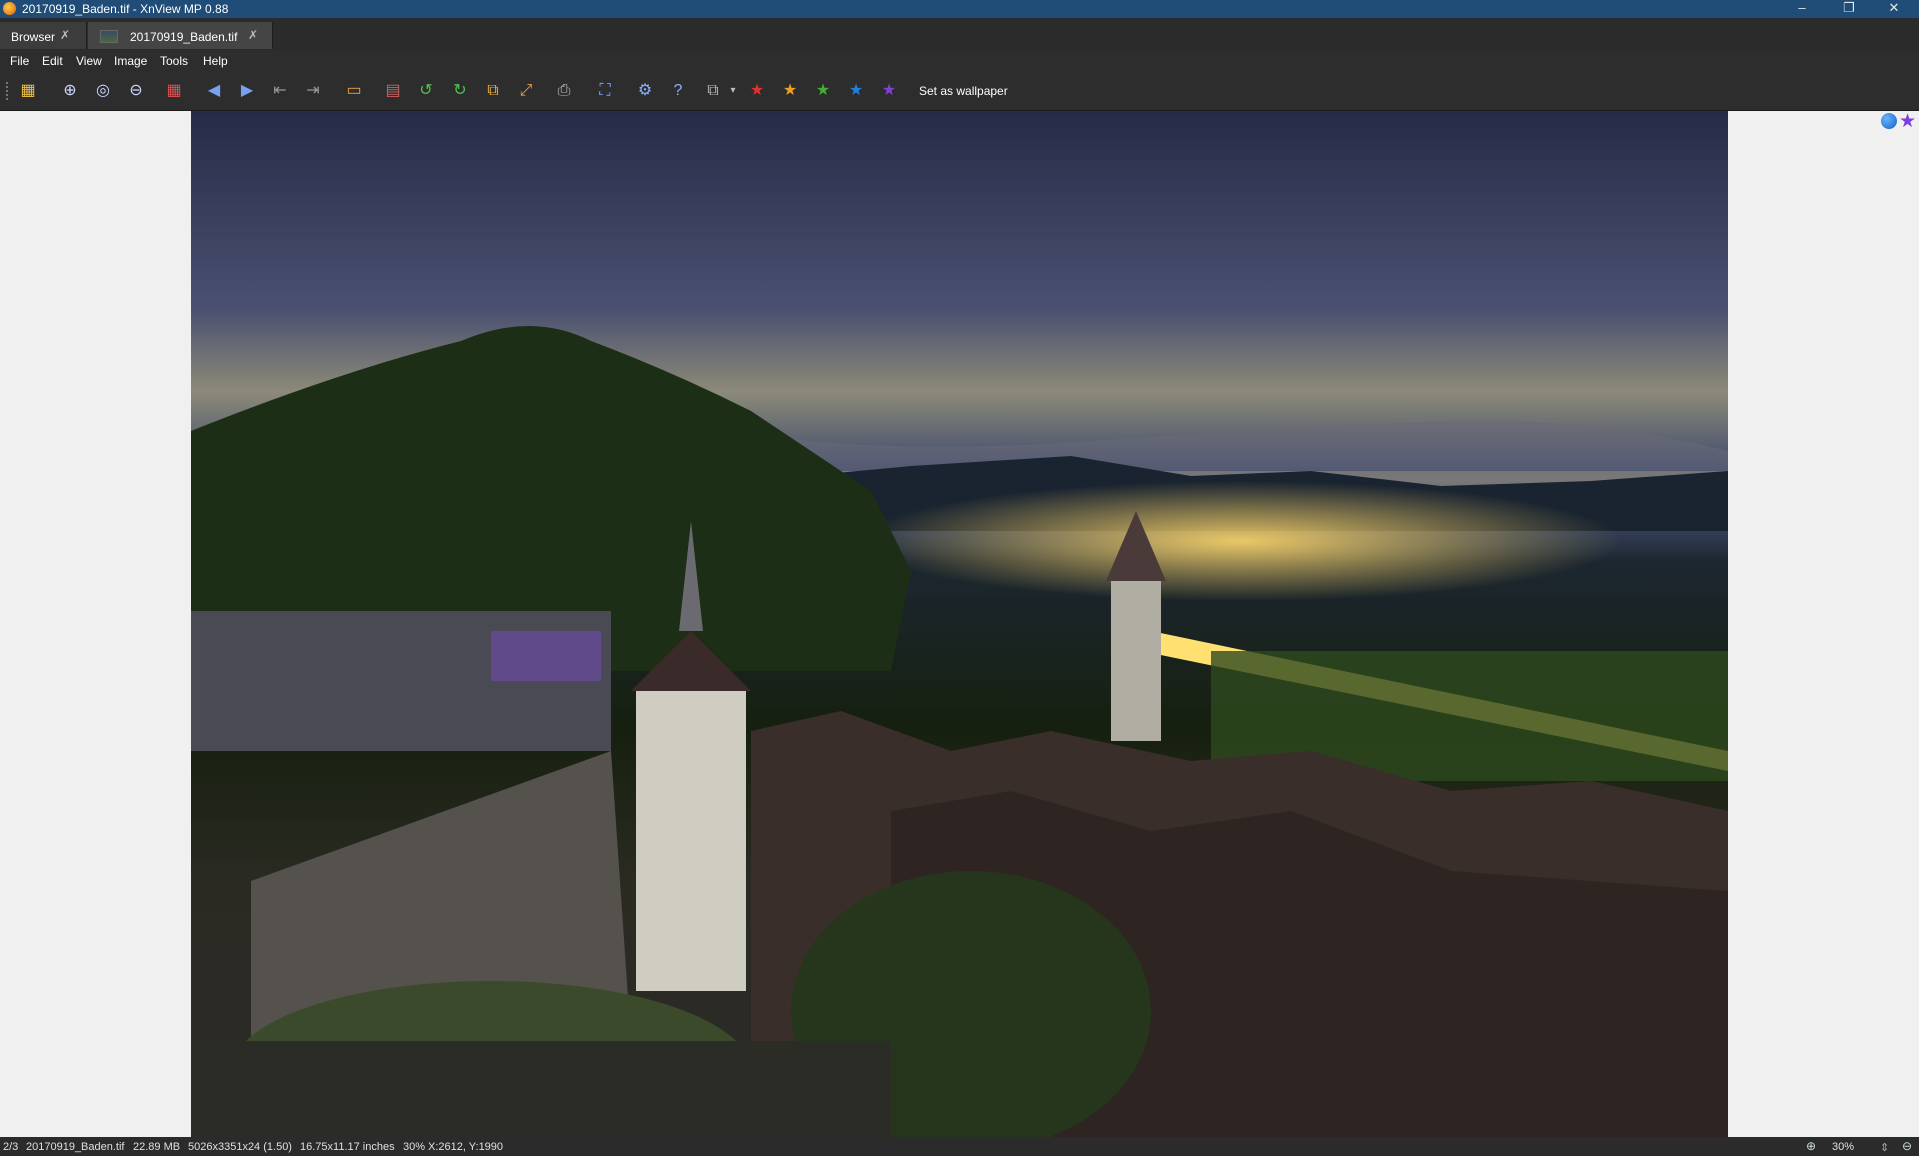 This screenshot has height=1156, width=1919. What do you see at coordinates (645, 91) in the screenshot?
I see `settings-gear-icon: ⚙` at bounding box center [645, 91].